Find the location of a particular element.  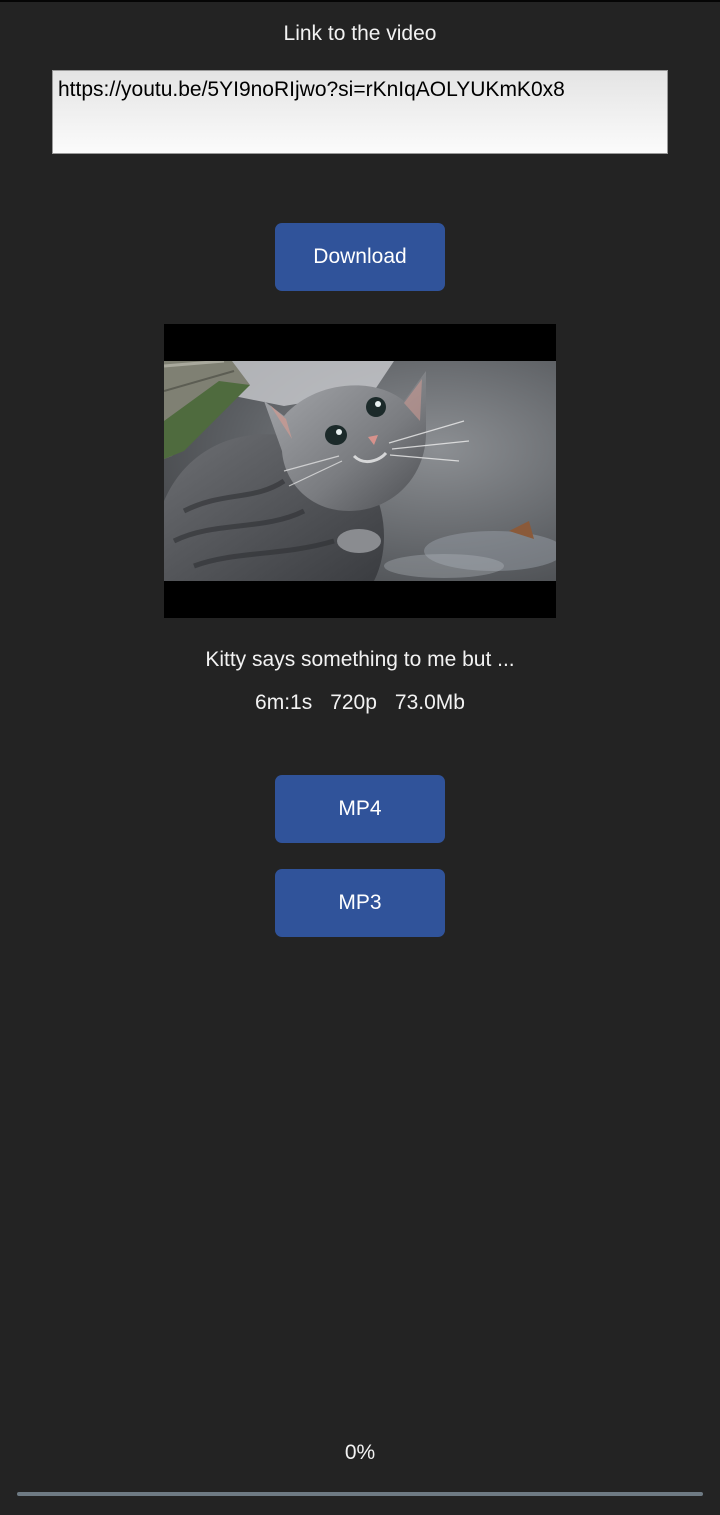

download-button: Download is located at coordinates (360, 257).